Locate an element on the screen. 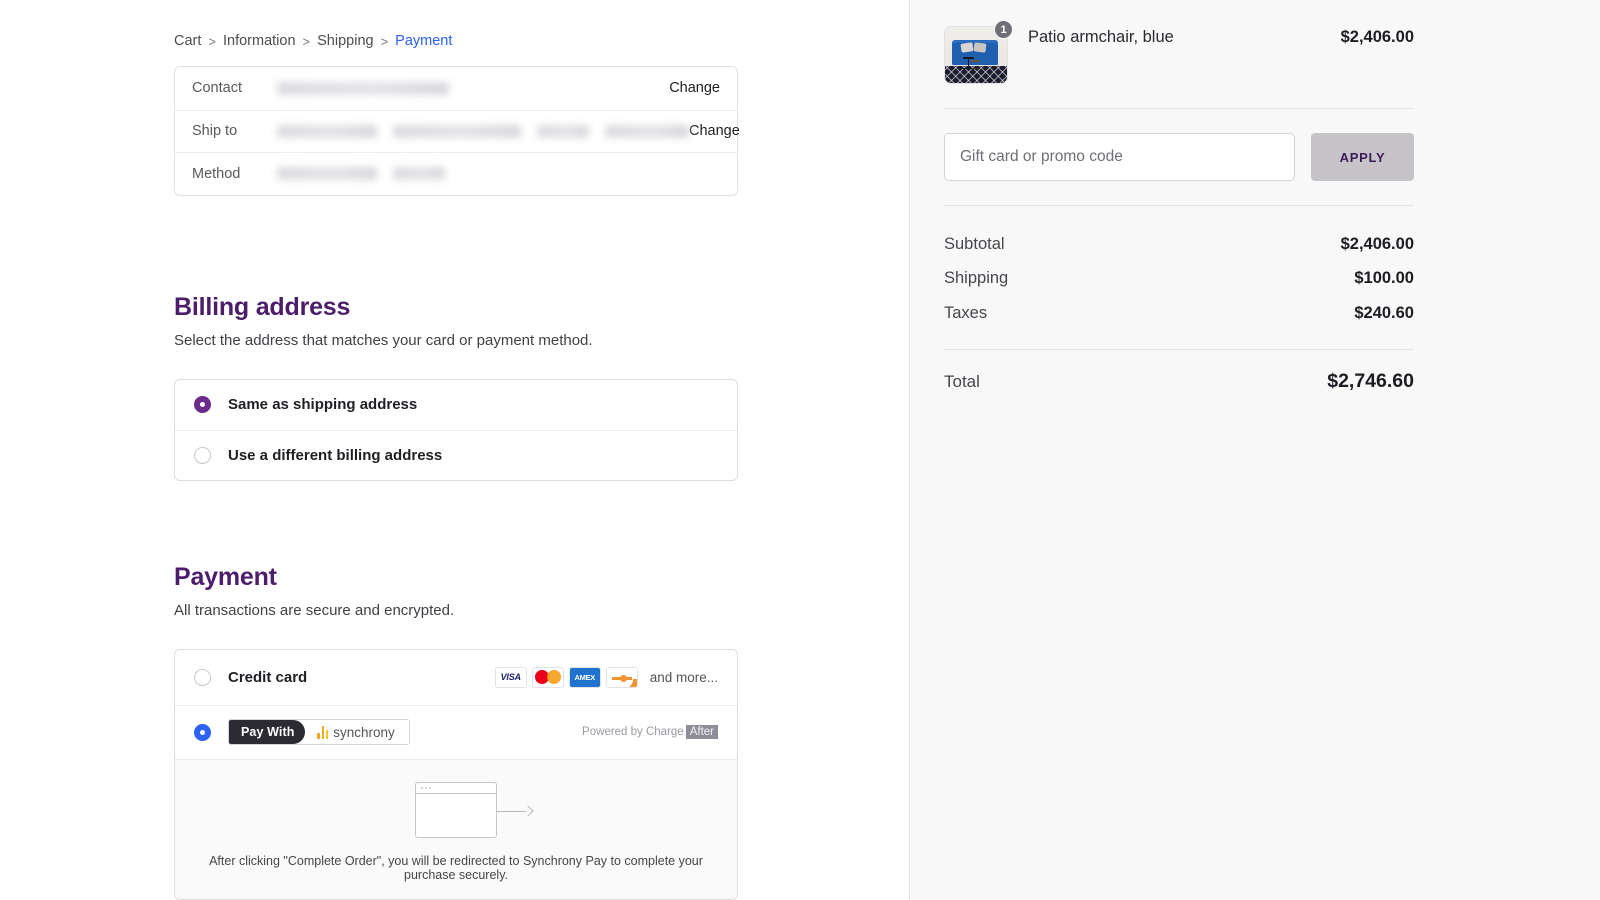 This screenshot has height=900, width=1600. synchrony-badge-prefix: Pay With is located at coordinates (267, 732).